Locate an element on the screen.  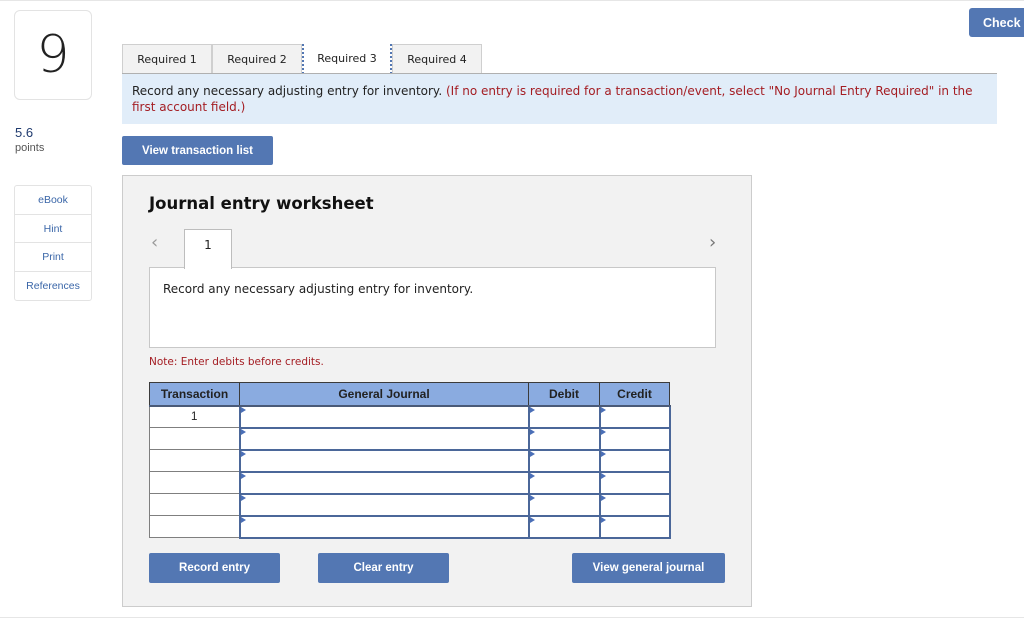
chevron-right-icon: › is located at coordinates (712, 242).